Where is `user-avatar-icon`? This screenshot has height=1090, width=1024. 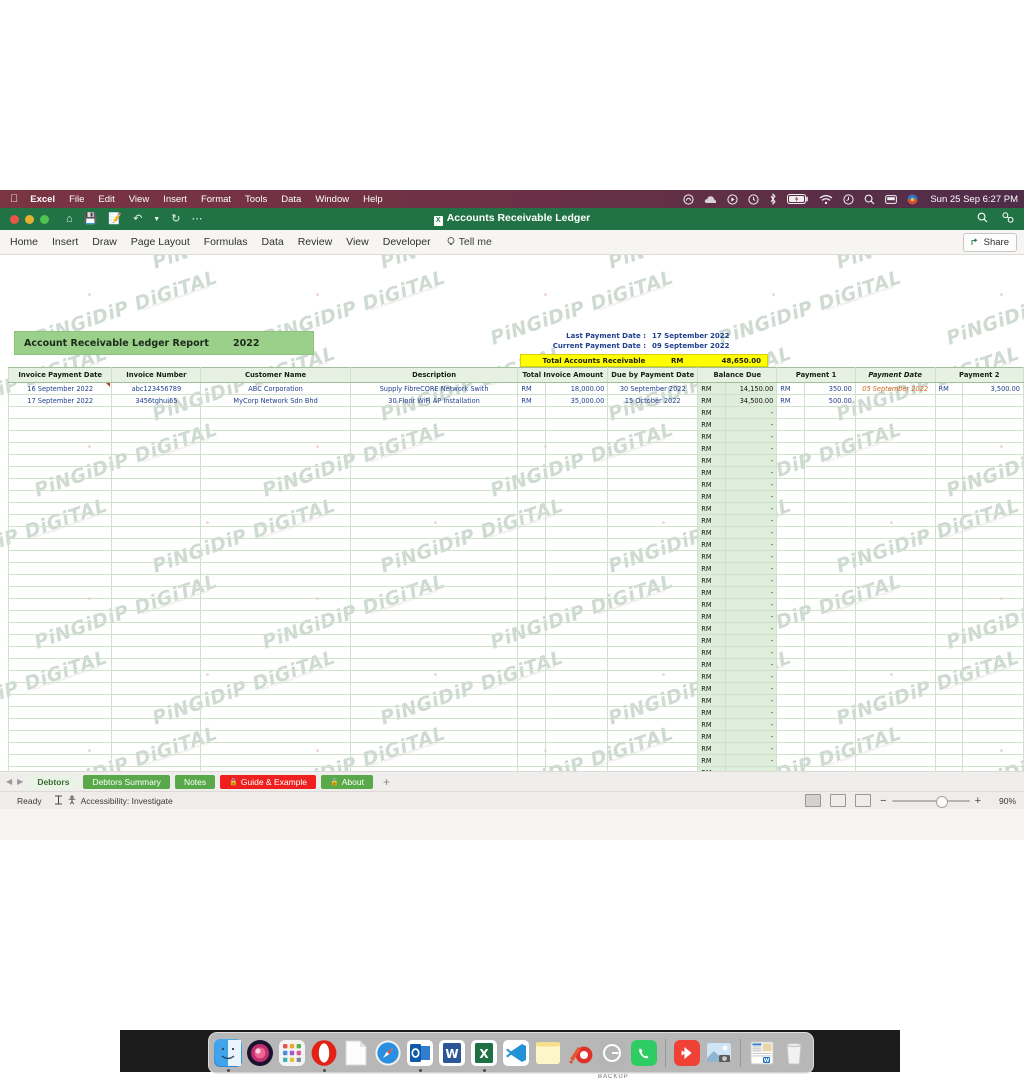
user-avatar-icon is located at coordinates (912, 199).